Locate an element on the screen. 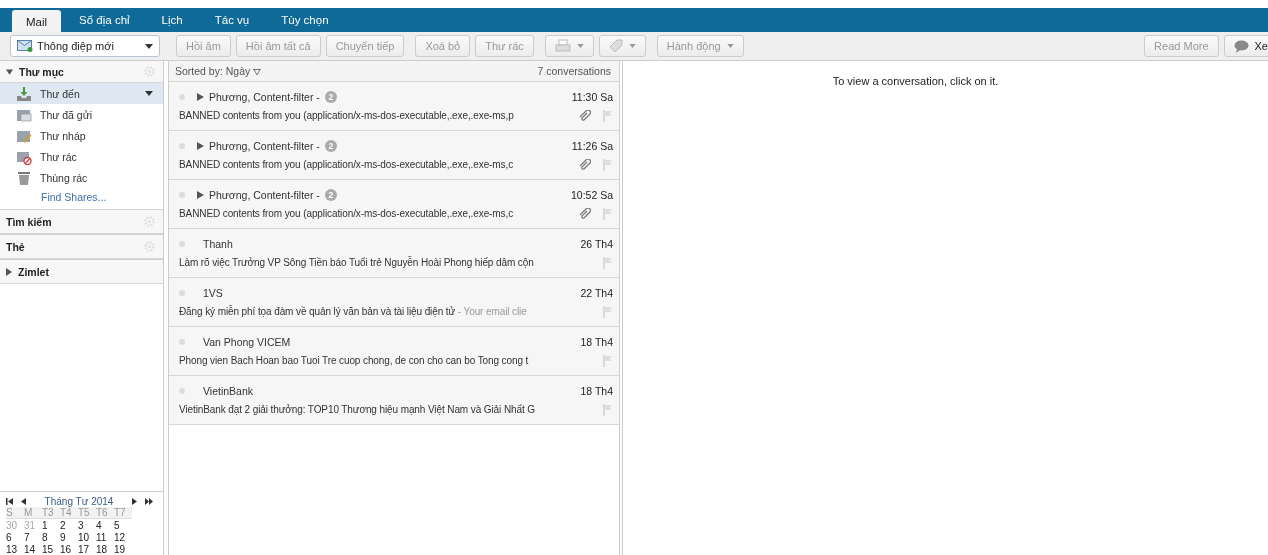 Image resolution: width=1268 pixels, height=555 pixels. calendar-day: 10 is located at coordinates (87, 537).